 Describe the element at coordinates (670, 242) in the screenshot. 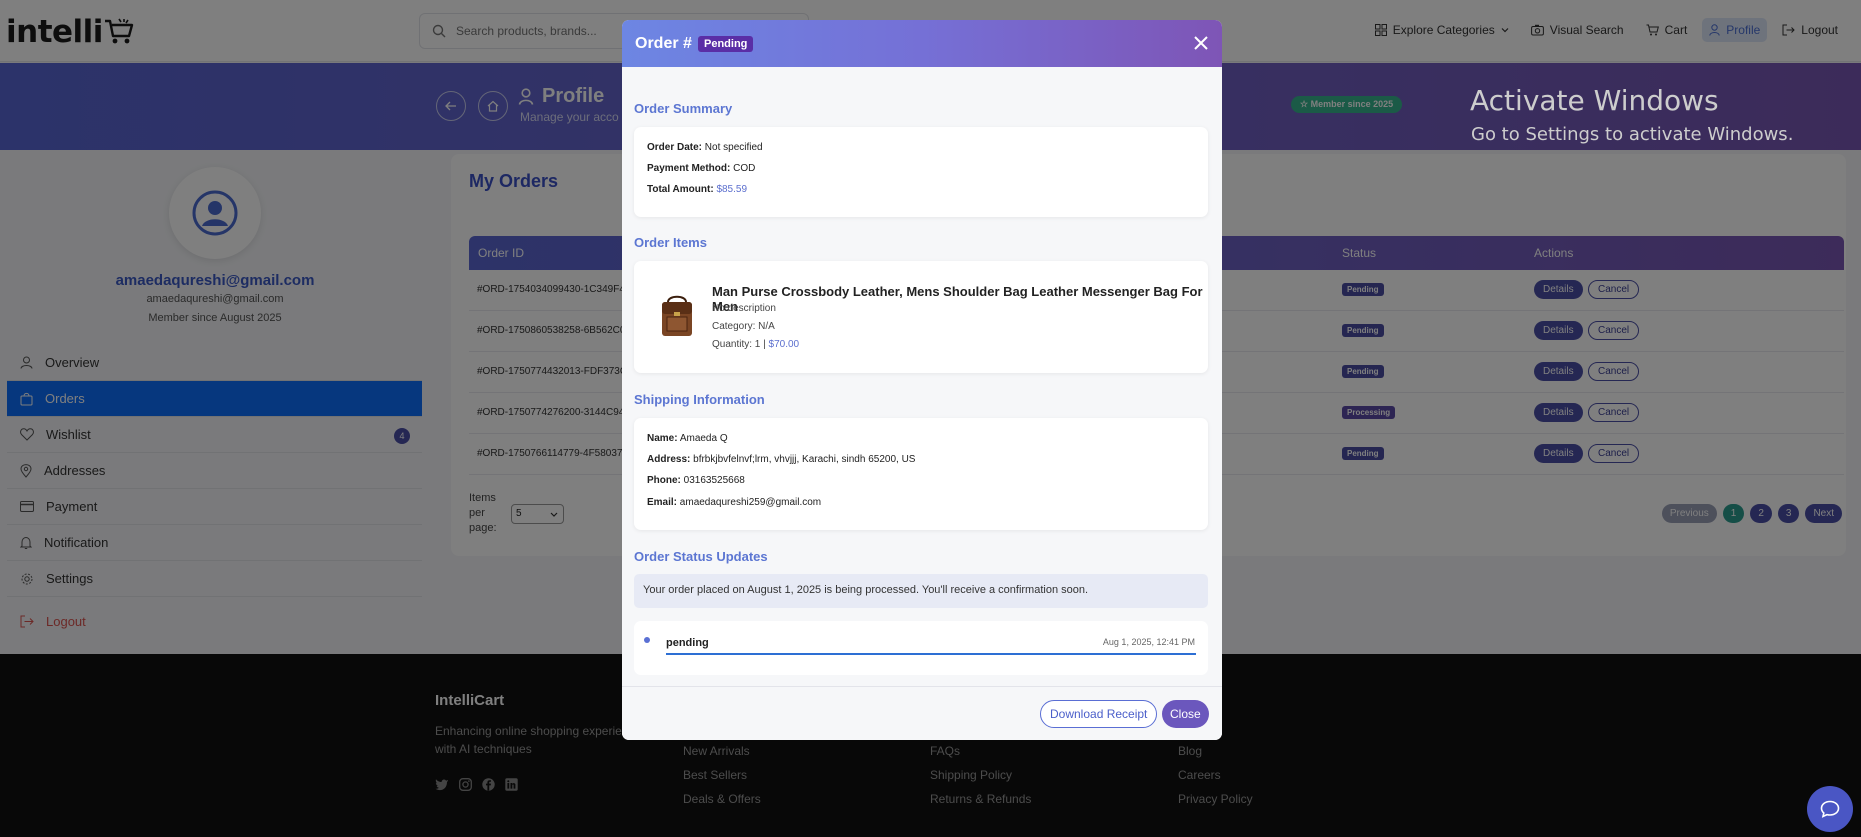

I see `order-items-heading: Order Items` at that location.